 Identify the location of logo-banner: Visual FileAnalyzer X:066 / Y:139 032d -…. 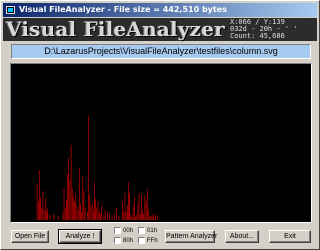
(160, 29).